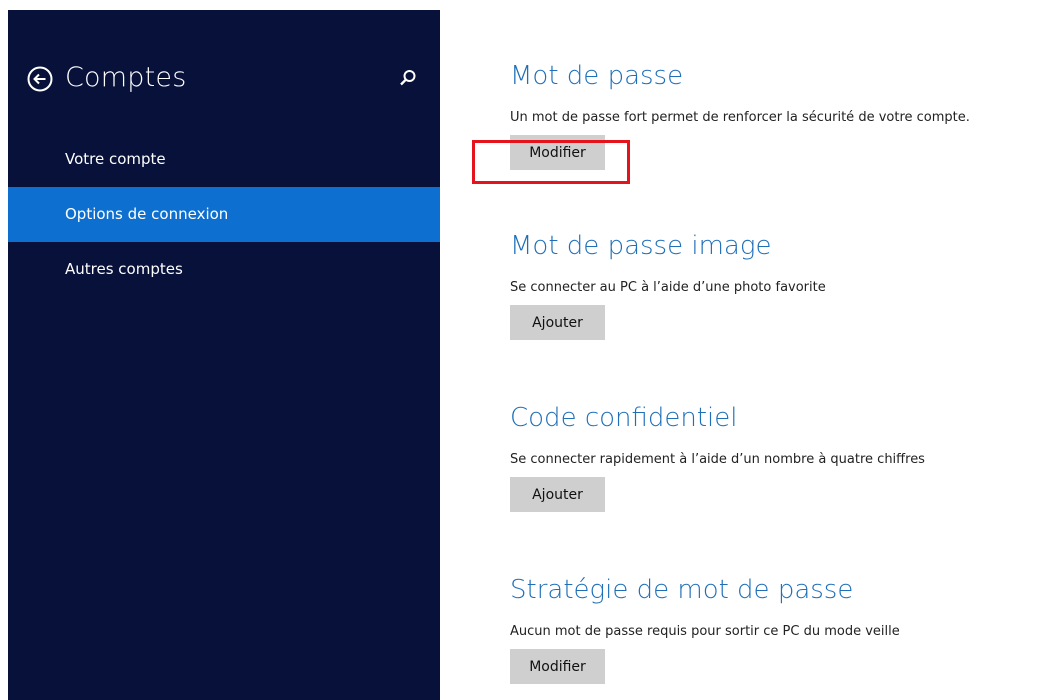 This screenshot has width=1045, height=700. What do you see at coordinates (624, 418) in the screenshot?
I see `section-title: Code confidentiel` at bounding box center [624, 418].